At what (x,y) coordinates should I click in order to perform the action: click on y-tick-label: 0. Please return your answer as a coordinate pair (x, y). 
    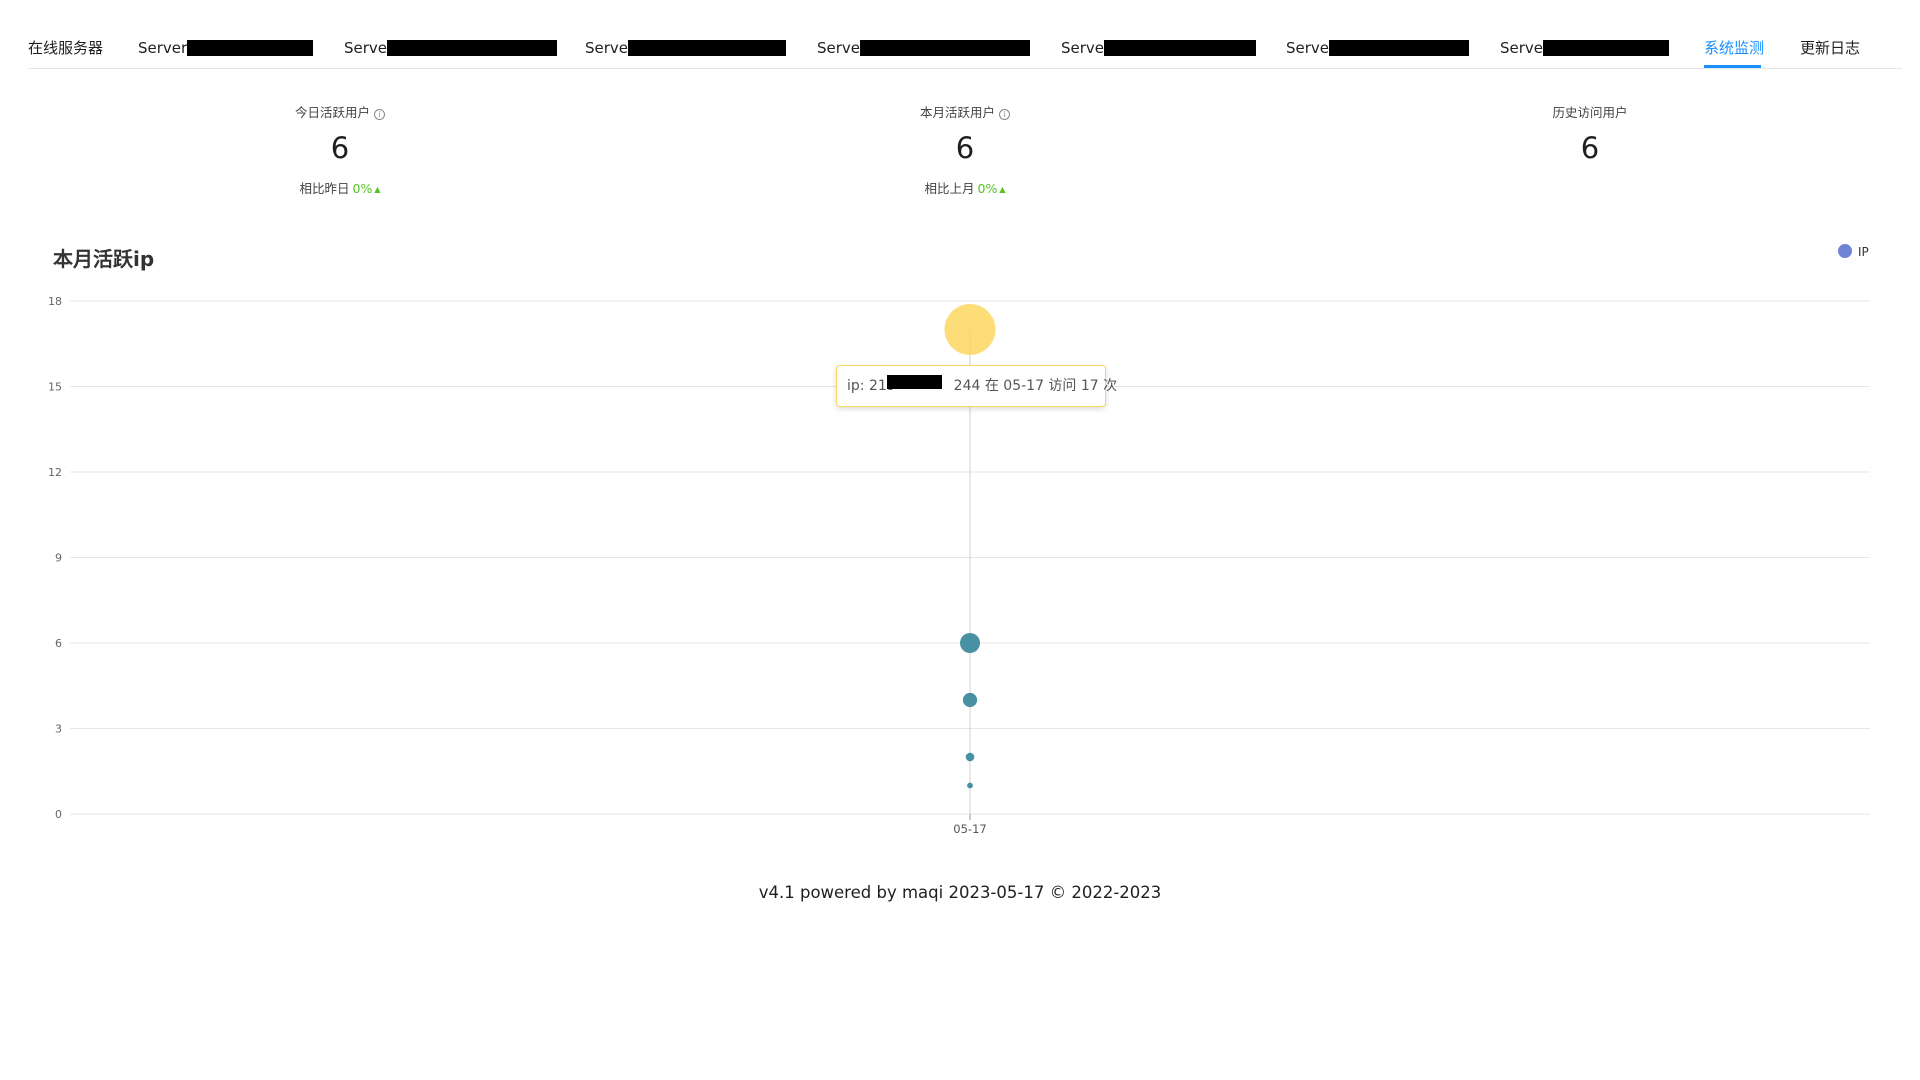
    Looking at the image, I should click on (58, 814).